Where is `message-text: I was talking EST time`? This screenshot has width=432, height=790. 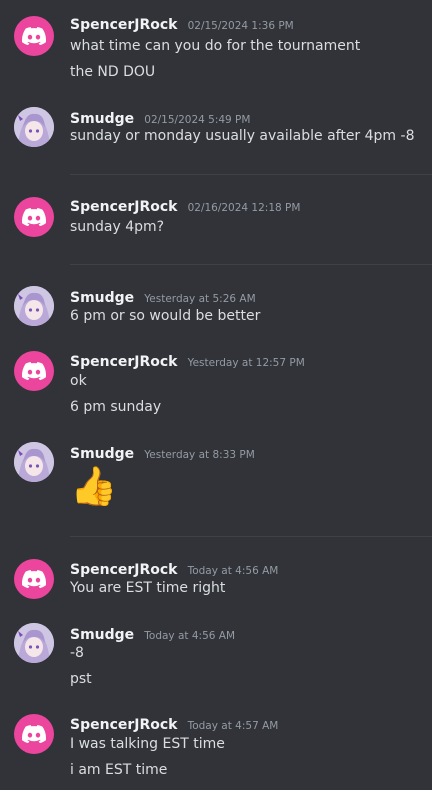
message-text: I was talking EST time is located at coordinates (147, 744).